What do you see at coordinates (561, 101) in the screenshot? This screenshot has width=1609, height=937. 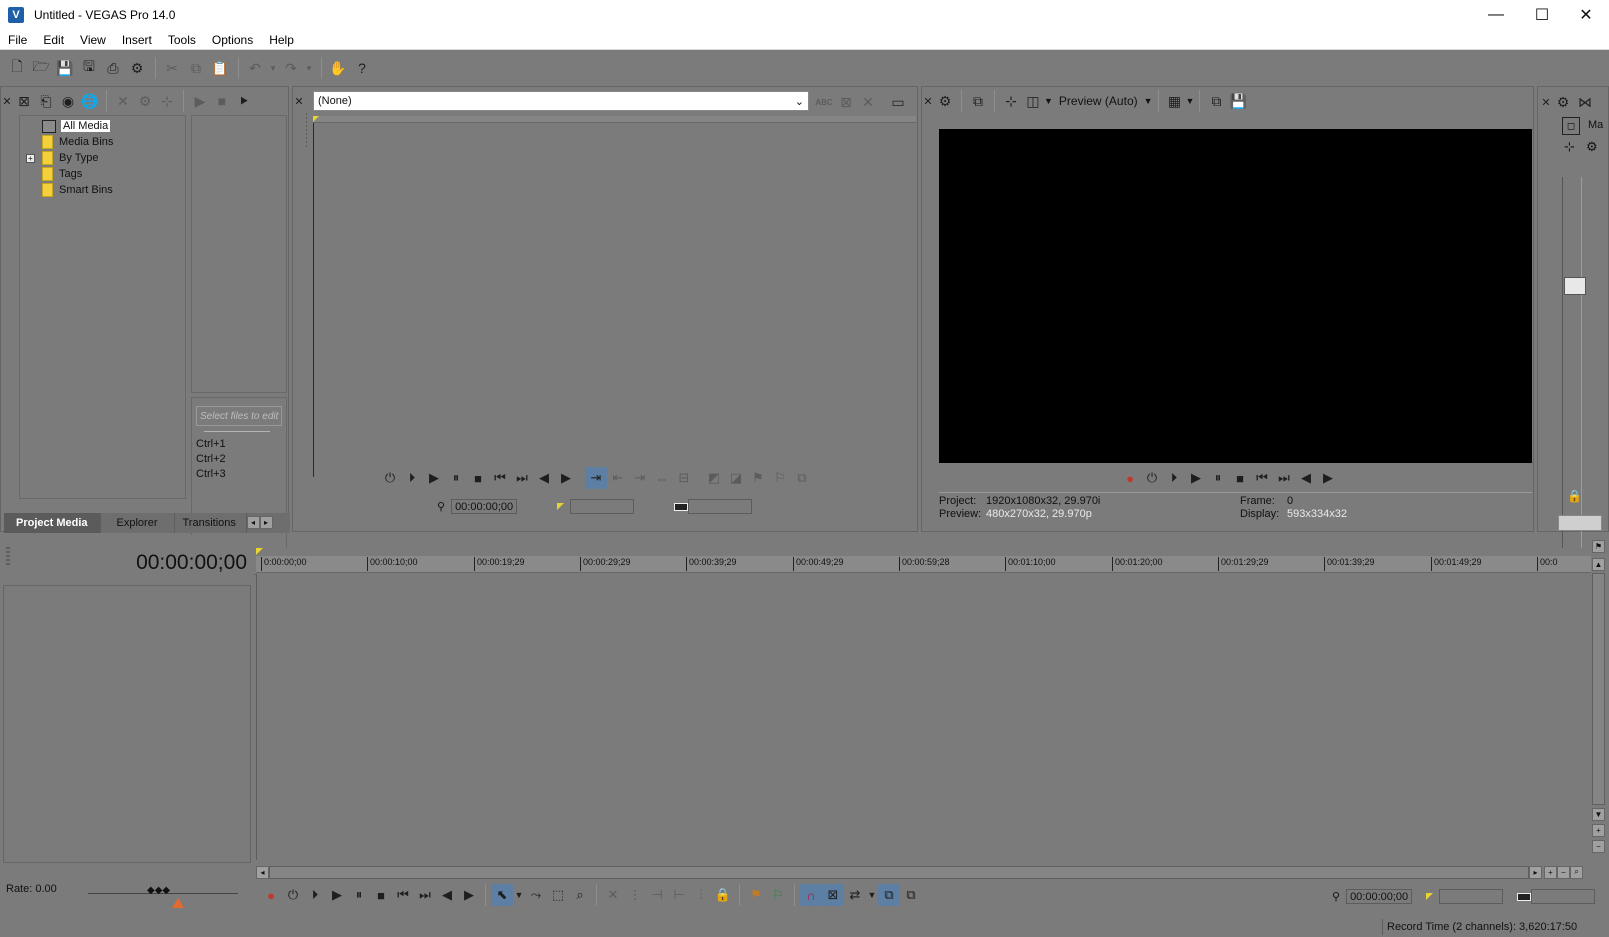 I see `trimmer-history-dropdown: (None) ⌄` at bounding box center [561, 101].